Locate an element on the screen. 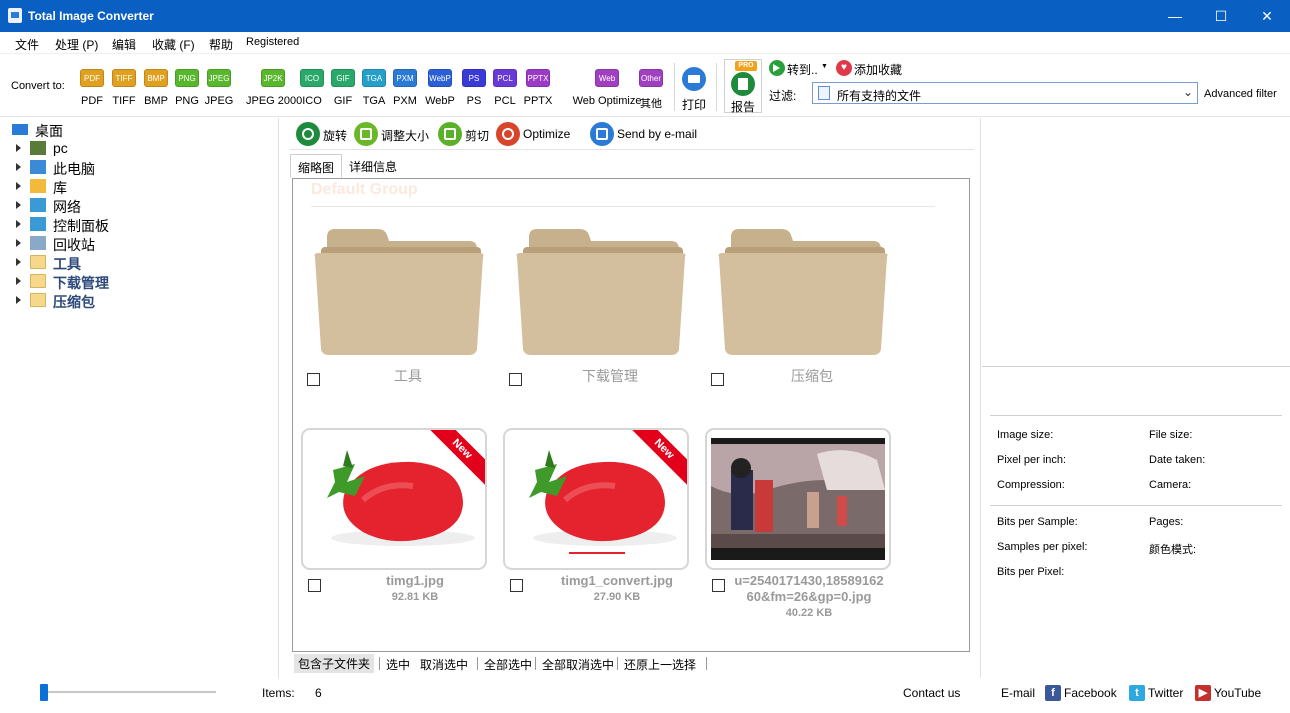  twitter-icon: t is located at coordinates (1137, 693).